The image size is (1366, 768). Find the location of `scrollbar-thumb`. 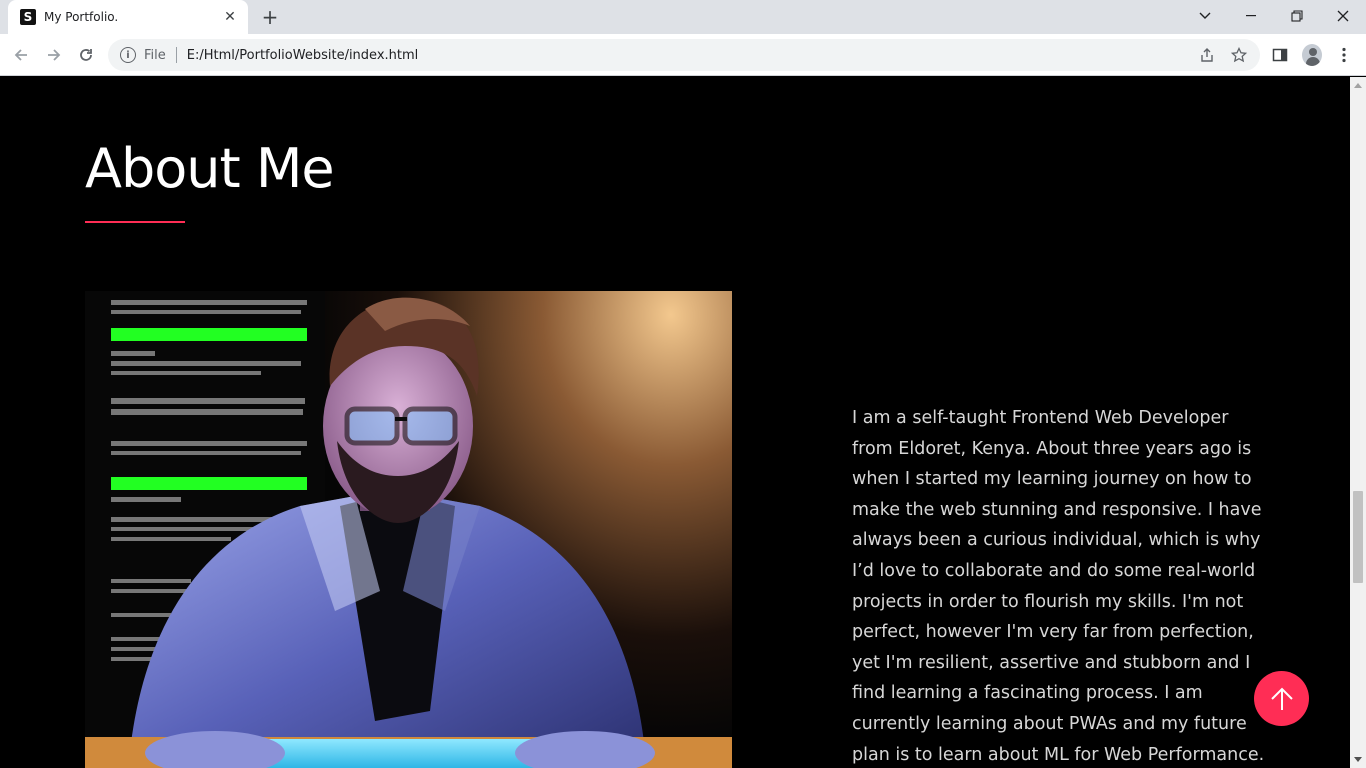

scrollbar-thumb is located at coordinates (1358, 537).